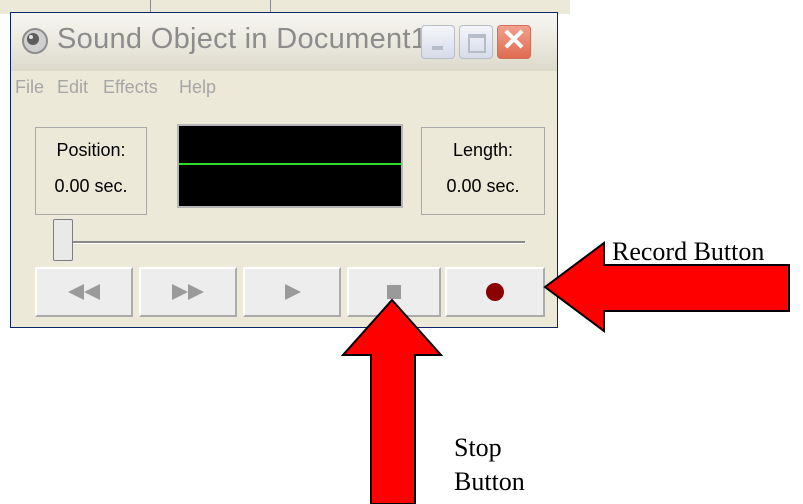  Describe the element at coordinates (478, 447) in the screenshot. I see `stop-button-annotation-line1: Stop` at that location.